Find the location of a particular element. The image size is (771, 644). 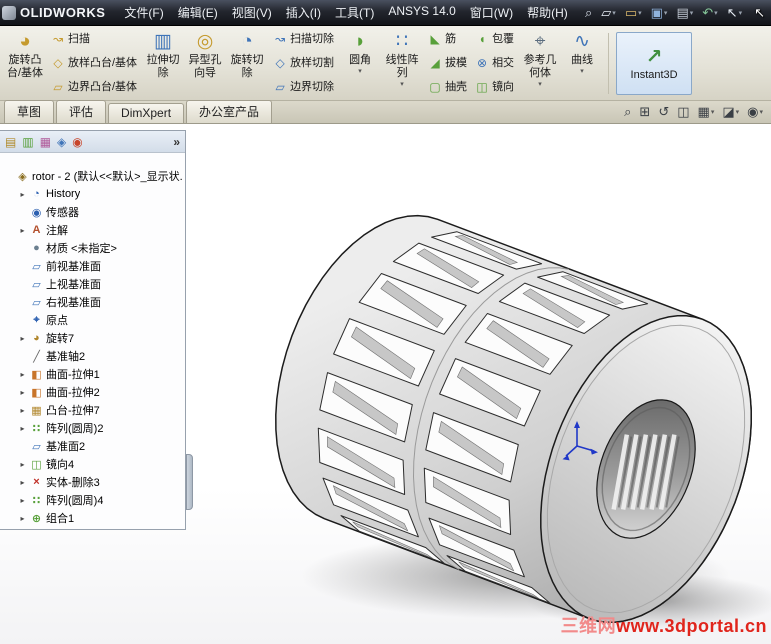

menu-insert: 插入(I) is located at coordinates (303, 12).